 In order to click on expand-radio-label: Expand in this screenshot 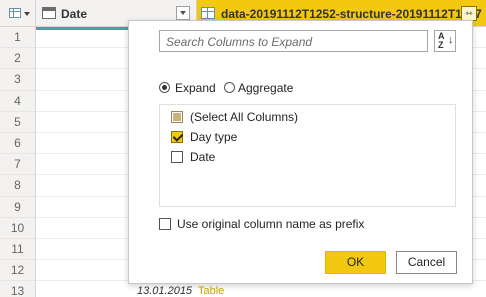, I will do `click(195, 88)`.